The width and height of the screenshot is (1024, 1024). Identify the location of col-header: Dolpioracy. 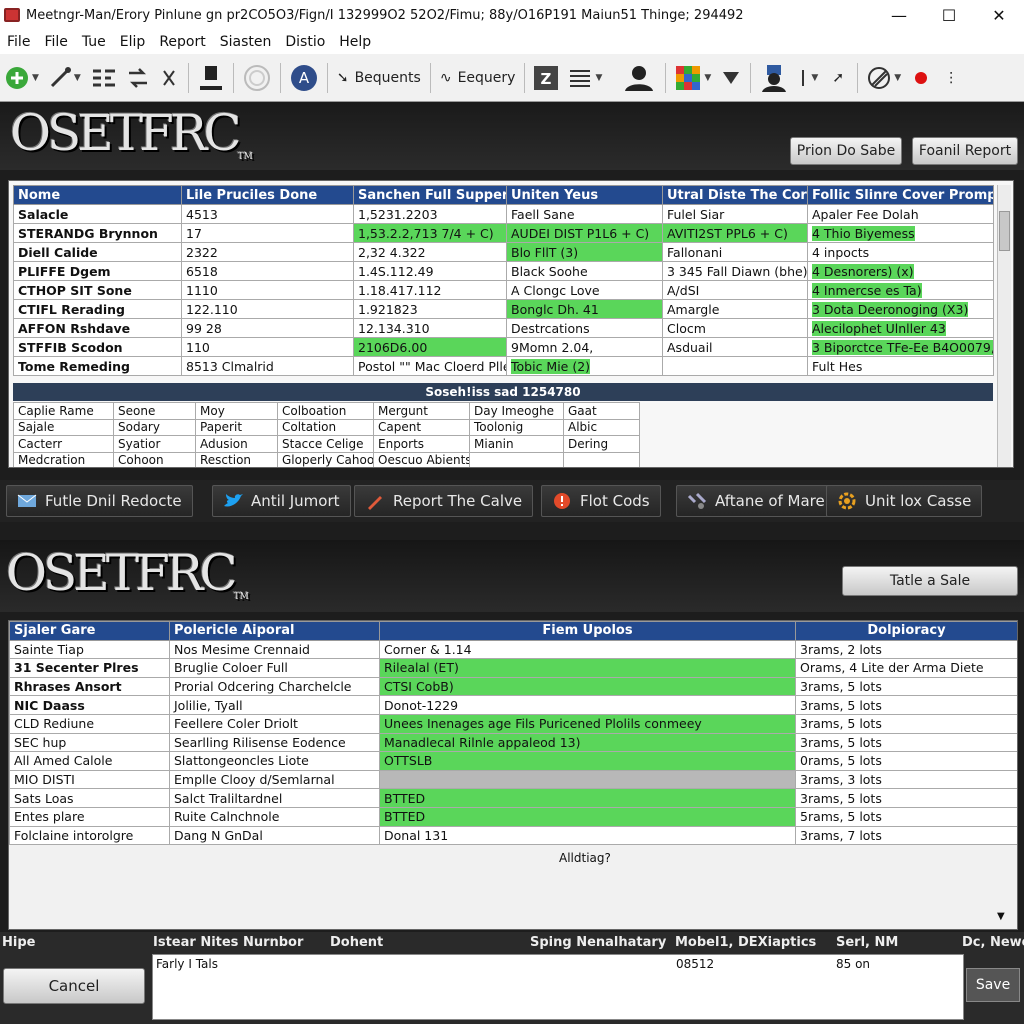
(906, 631).